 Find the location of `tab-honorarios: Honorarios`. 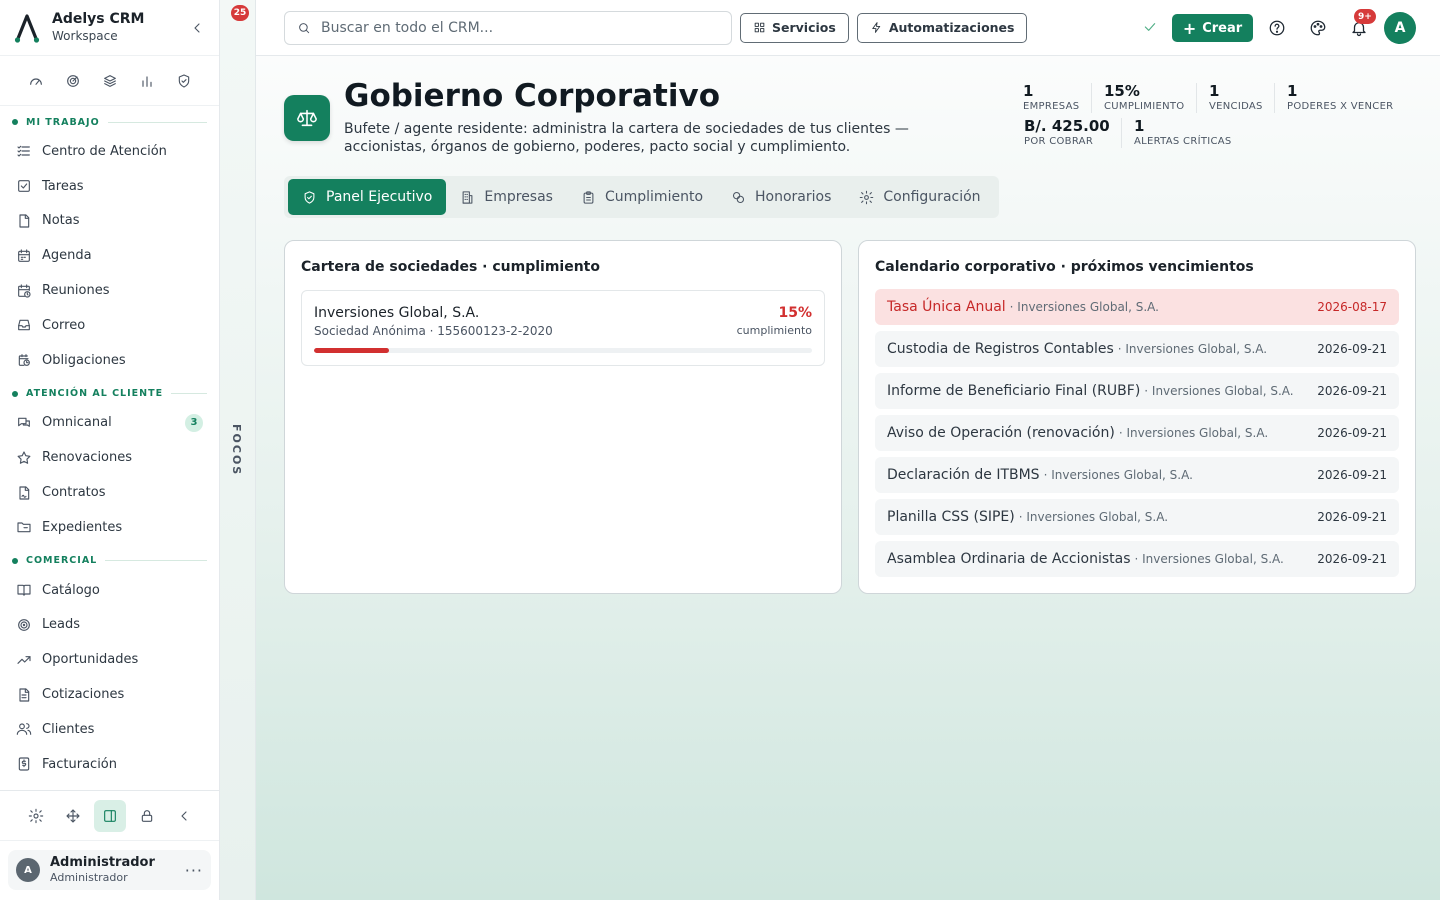

tab-honorarios: Honorarios is located at coordinates (781, 197).